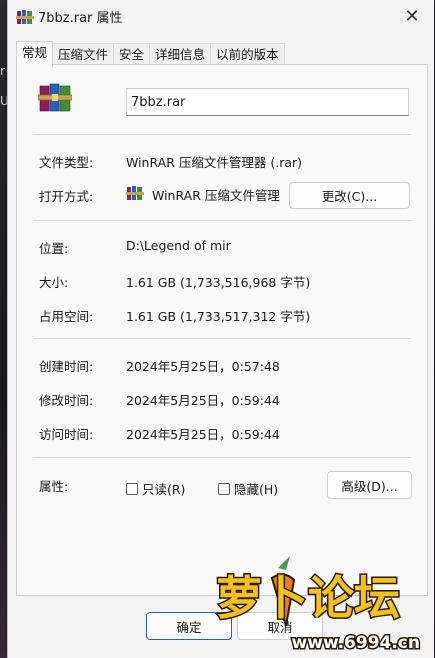 This screenshot has height=658, width=435. What do you see at coordinates (164, 489) in the screenshot?
I see `readonly-label: 只读(R)` at bounding box center [164, 489].